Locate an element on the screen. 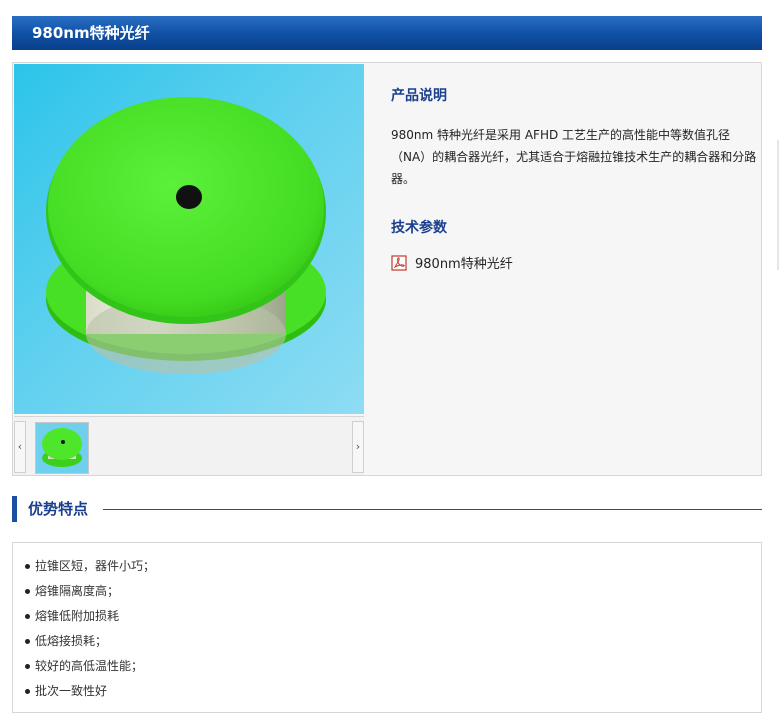 Image resolution: width=779 pixels, height=725 pixels. features-accent-bar is located at coordinates (14, 509).